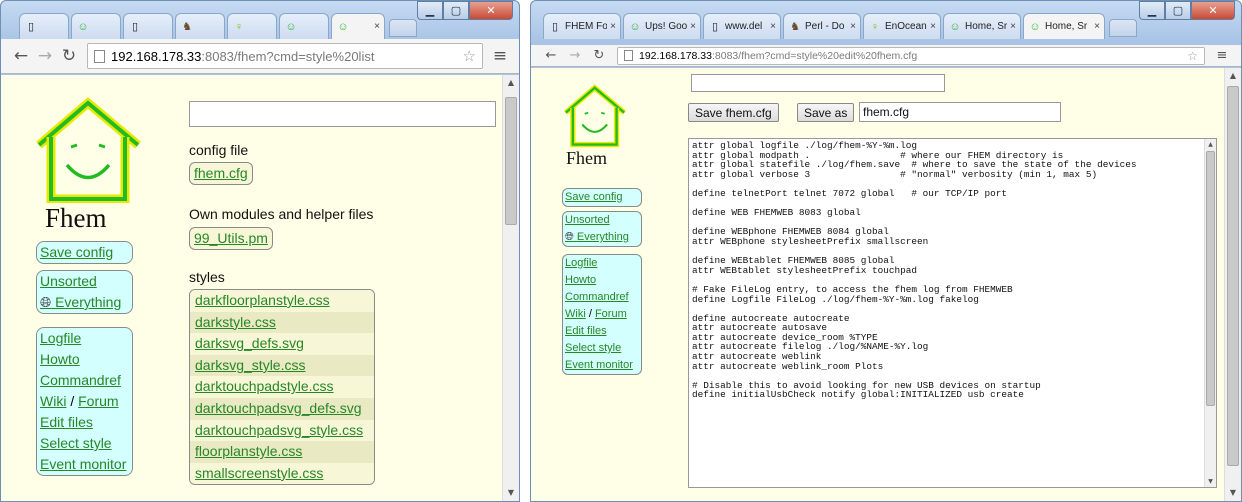 The height and width of the screenshot is (502, 1242). What do you see at coordinates (960, 112) in the screenshot?
I see `save-as-filename-input` at bounding box center [960, 112].